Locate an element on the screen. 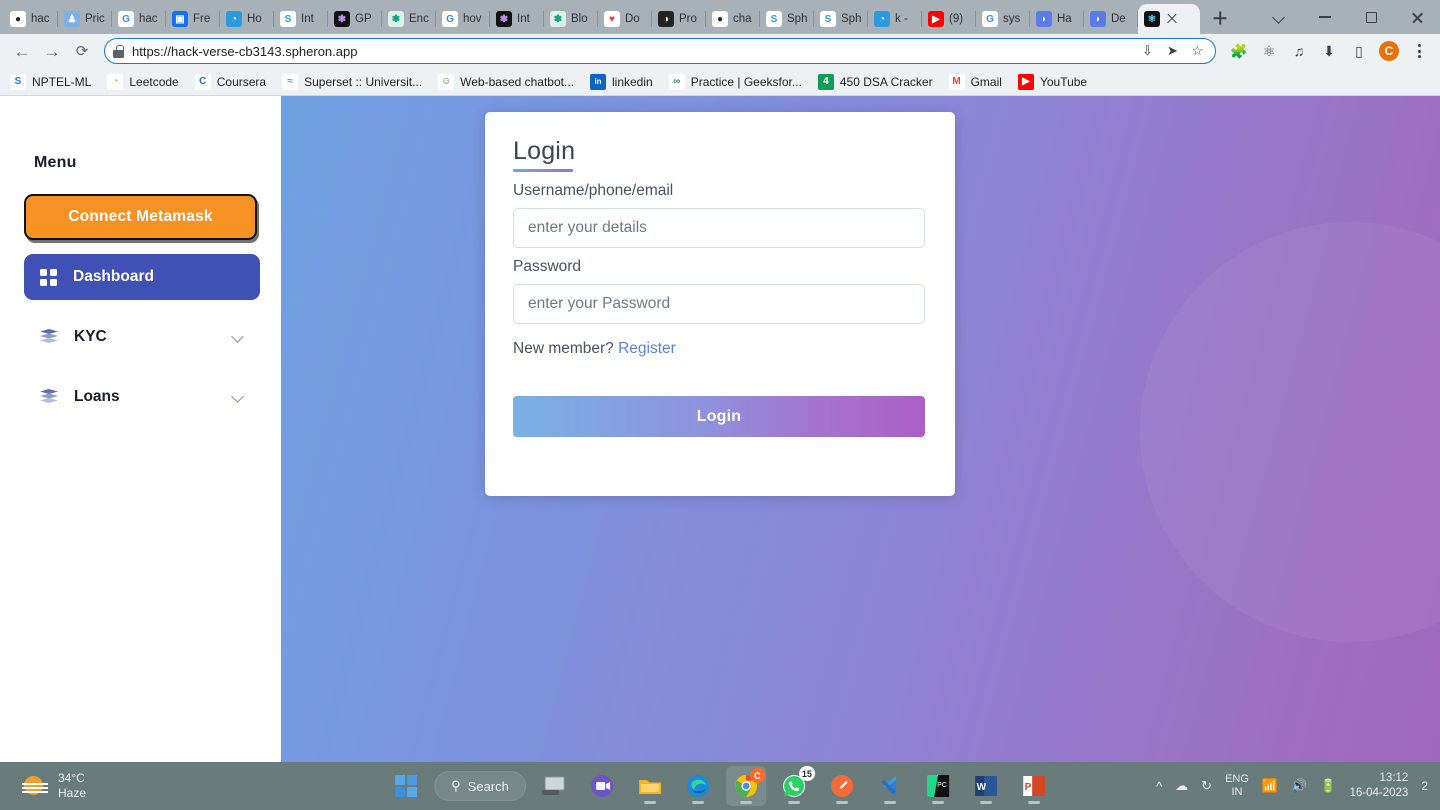 The height and width of the screenshot is (810, 1440). puzzle-icon: 🧩 is located at coordinates (1239, 51).